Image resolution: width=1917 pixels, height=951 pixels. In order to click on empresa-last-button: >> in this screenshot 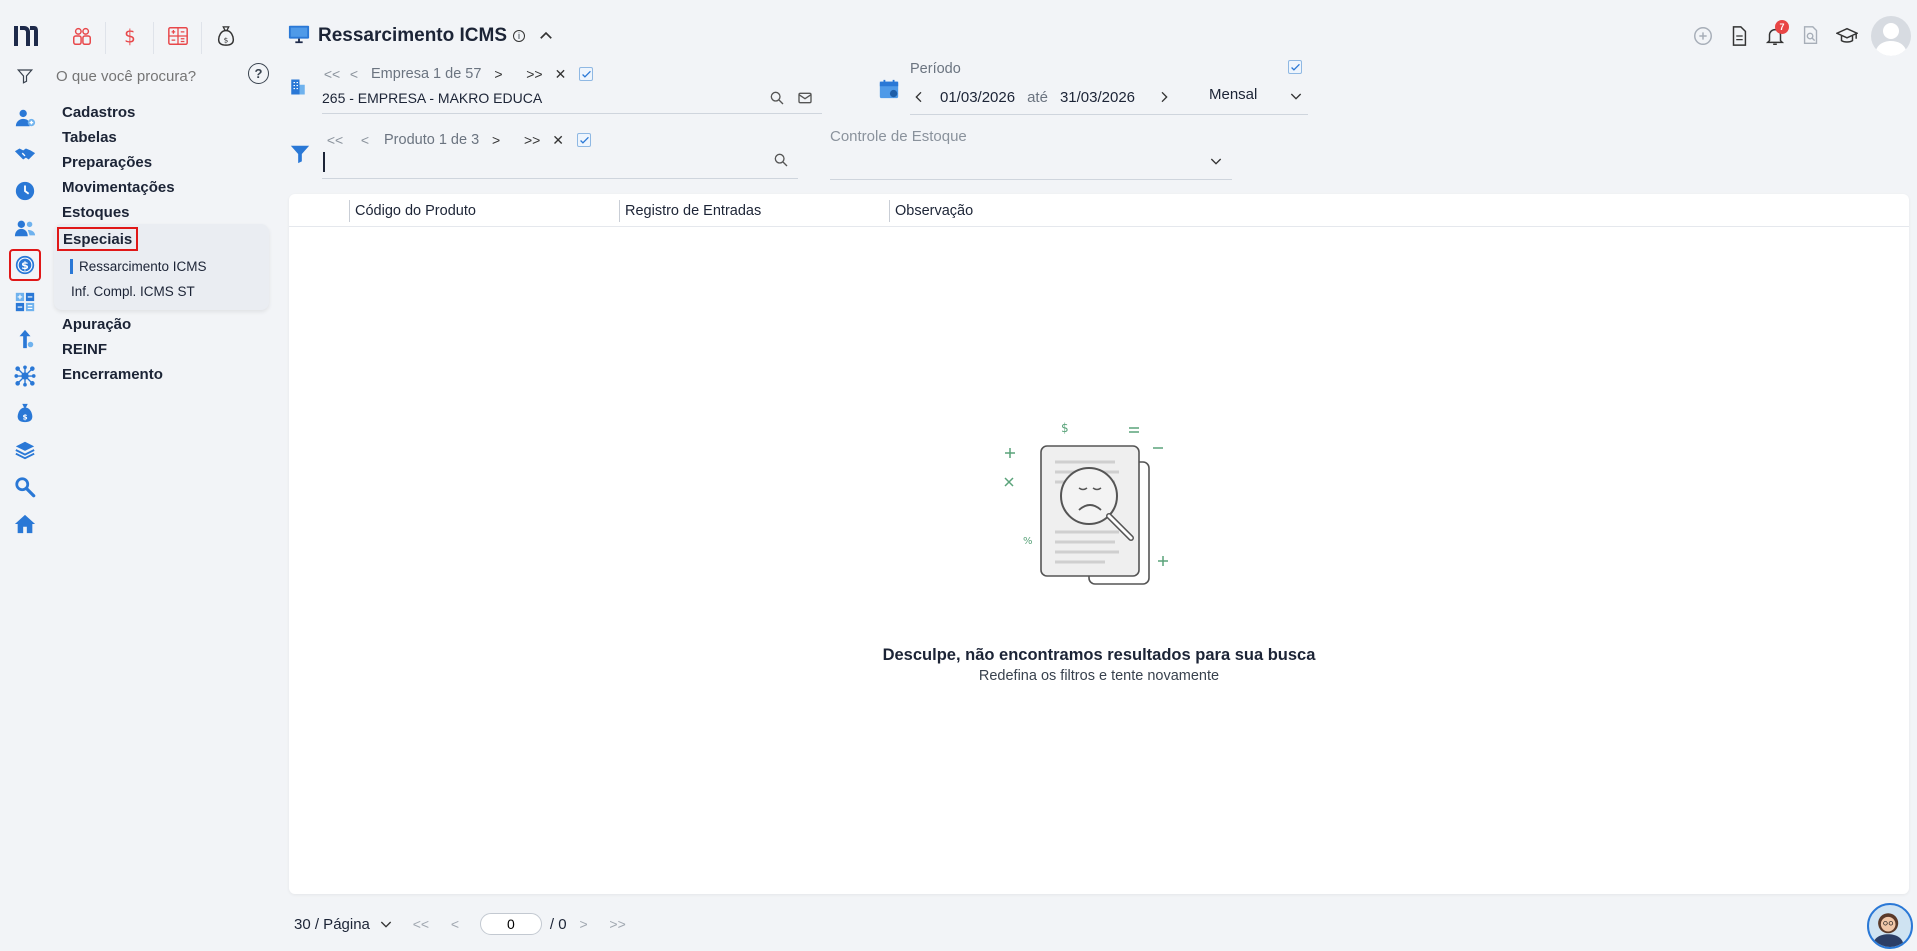, I will do `click(534, 74)`.